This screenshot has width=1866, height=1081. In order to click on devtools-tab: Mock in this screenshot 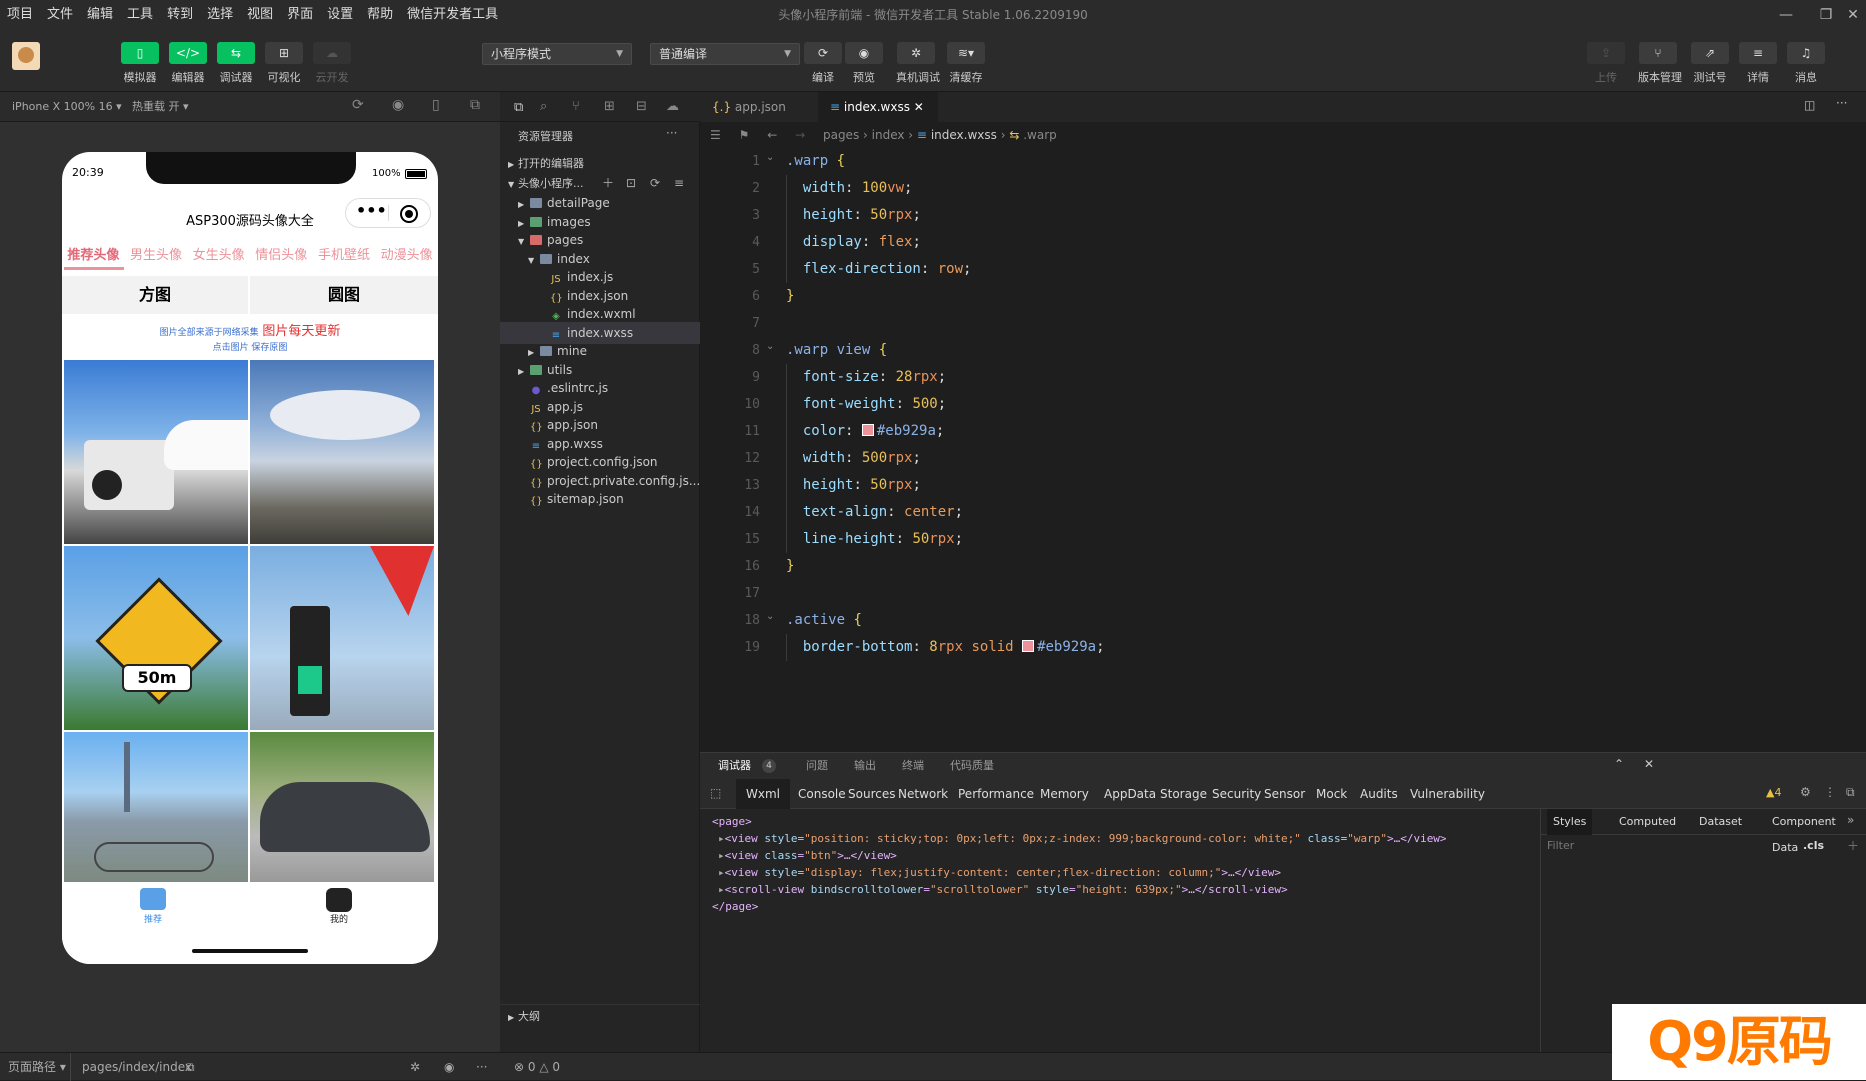, I will do `click(1331, 794)`.